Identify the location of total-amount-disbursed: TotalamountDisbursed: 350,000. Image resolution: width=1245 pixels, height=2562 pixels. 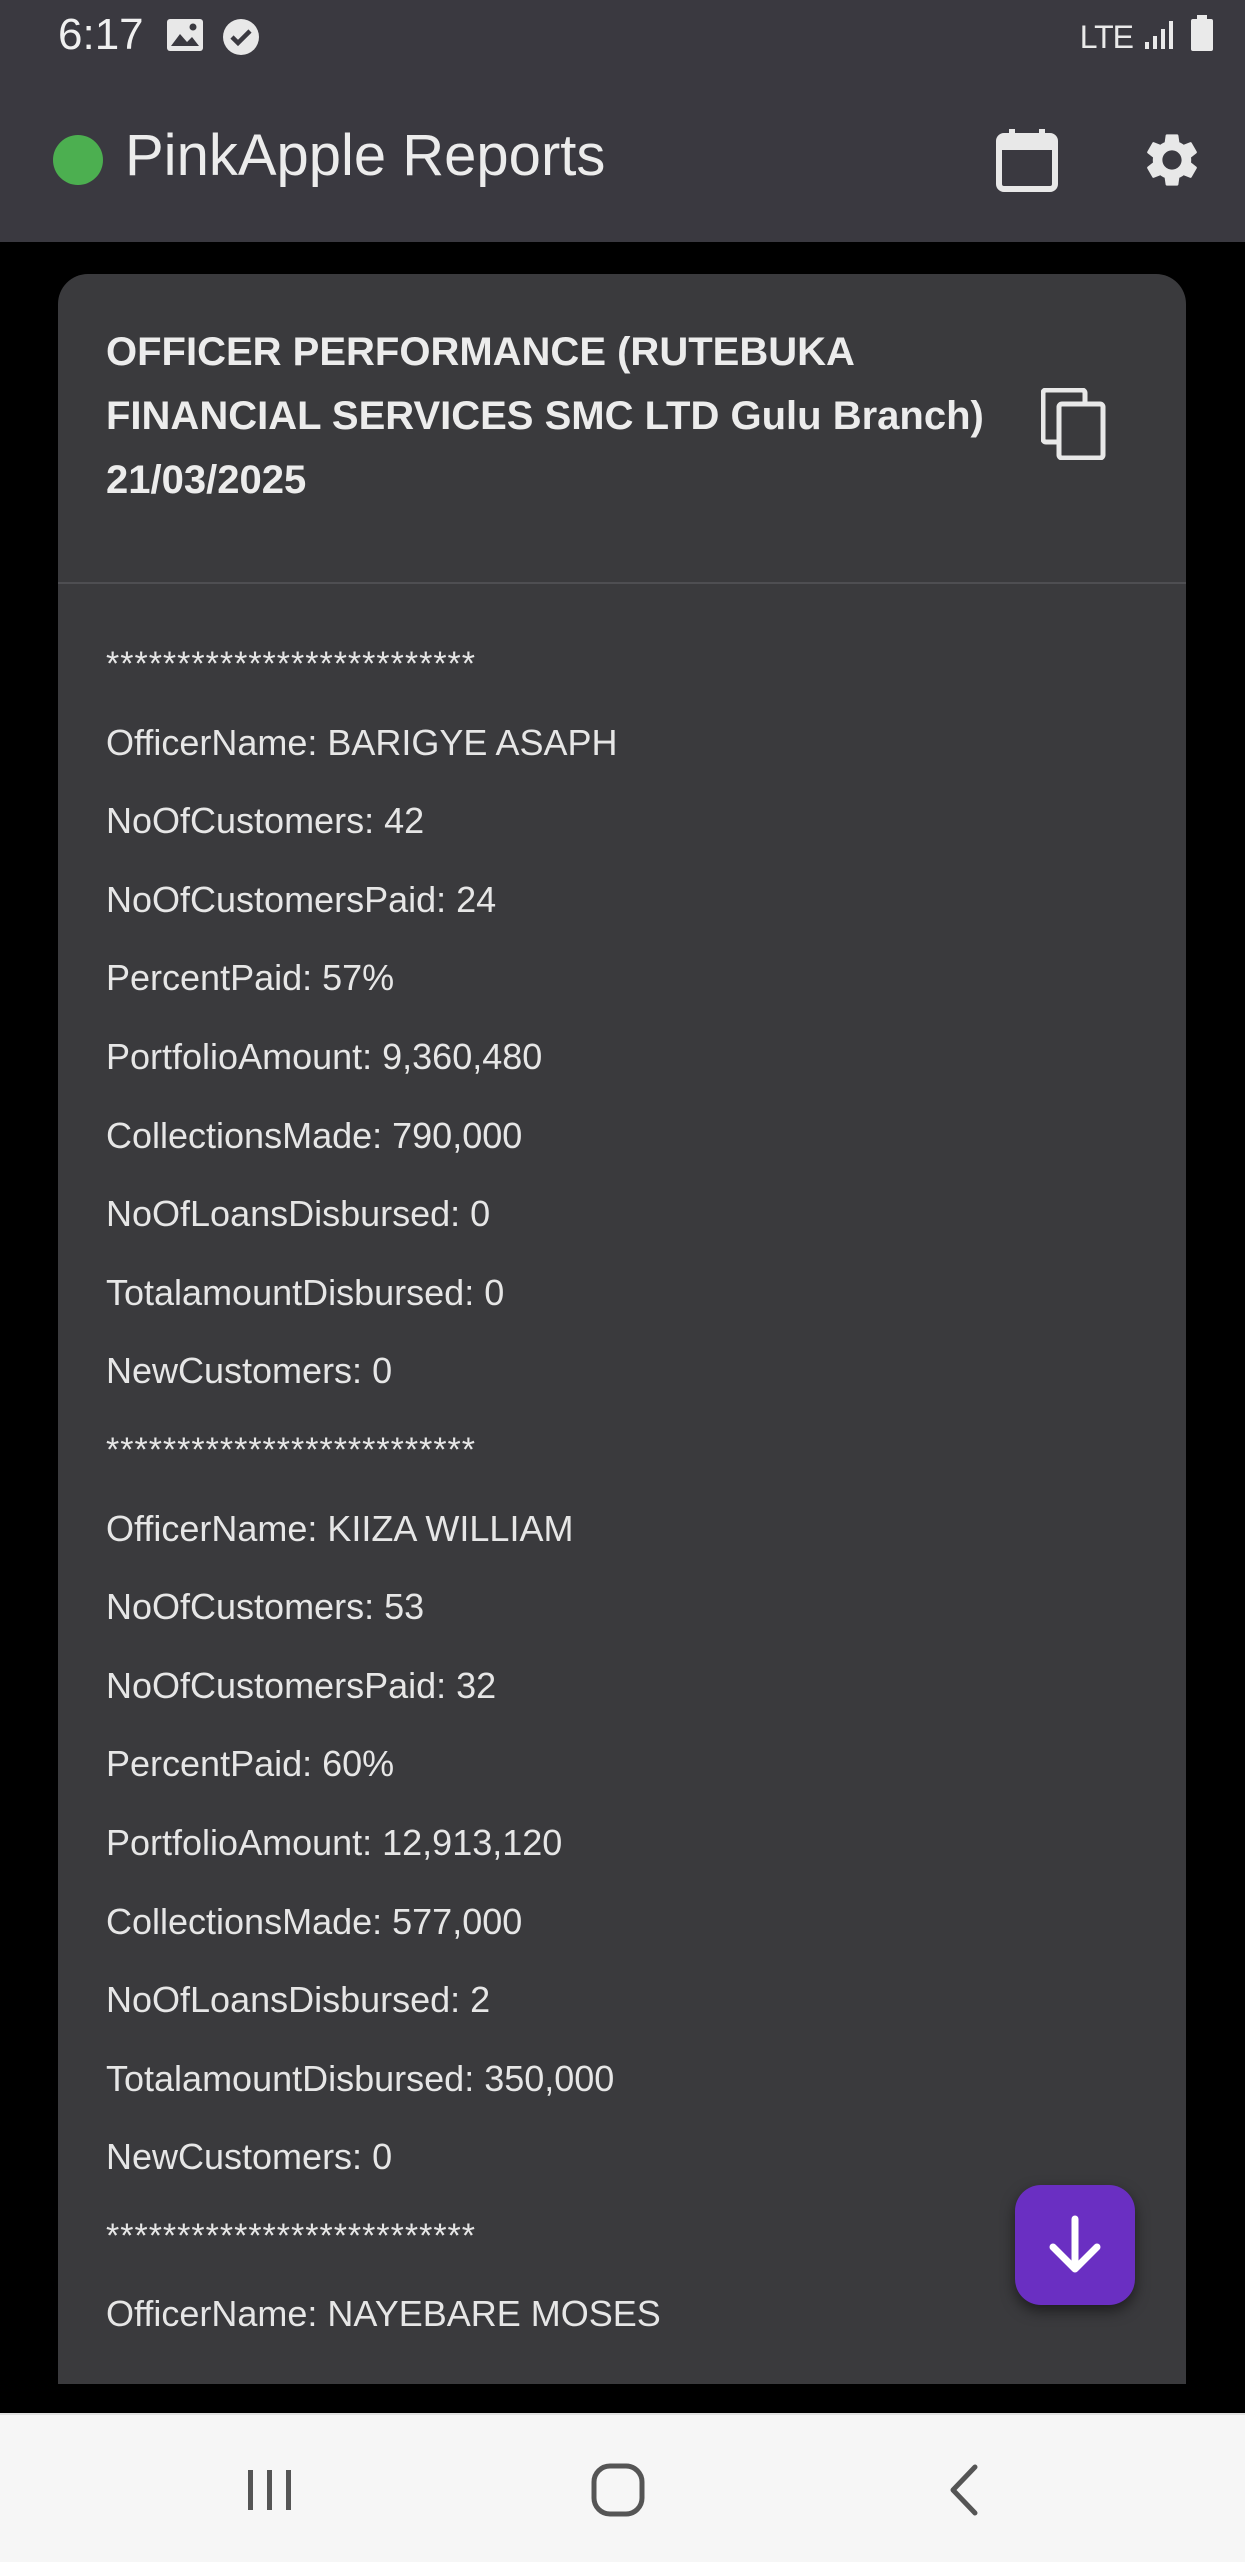
(360, 2078).